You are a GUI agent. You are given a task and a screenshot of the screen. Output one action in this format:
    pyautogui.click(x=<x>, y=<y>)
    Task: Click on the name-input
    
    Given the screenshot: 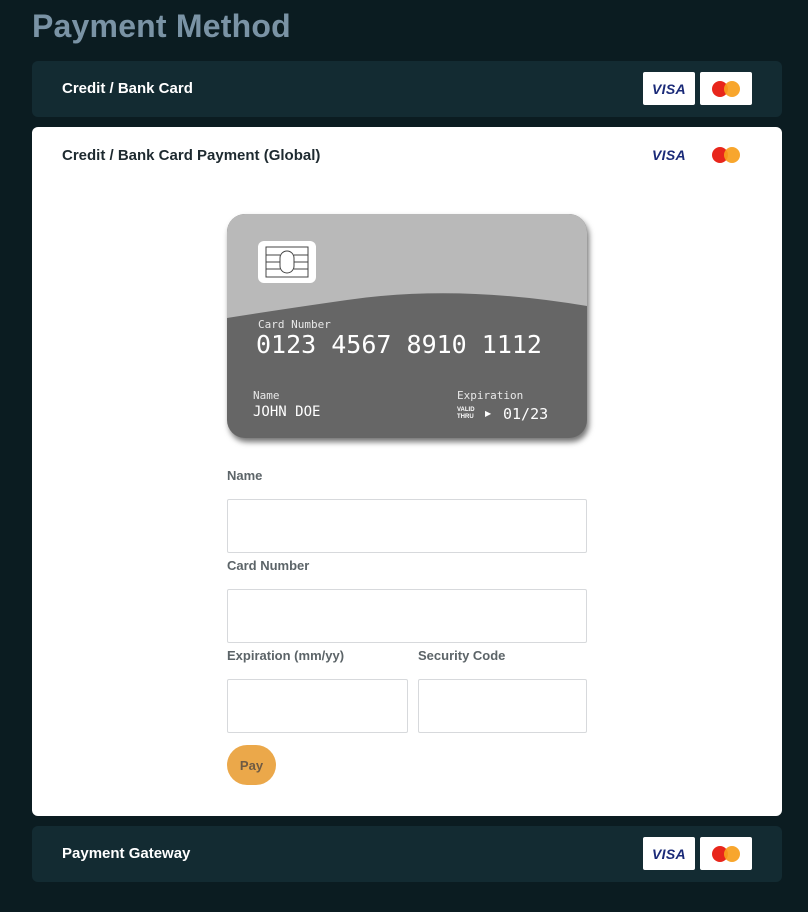 What is the action you would take?
    pyautogui.click(x=407, y=526)
    